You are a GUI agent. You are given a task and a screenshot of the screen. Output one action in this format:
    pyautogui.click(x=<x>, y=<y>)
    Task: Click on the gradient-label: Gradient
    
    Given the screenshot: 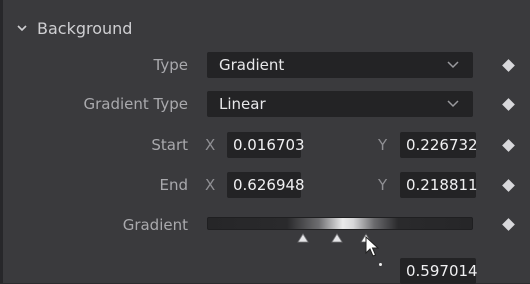 What is the action you would take?
    pyautogui.click(x=155, y=225)
    